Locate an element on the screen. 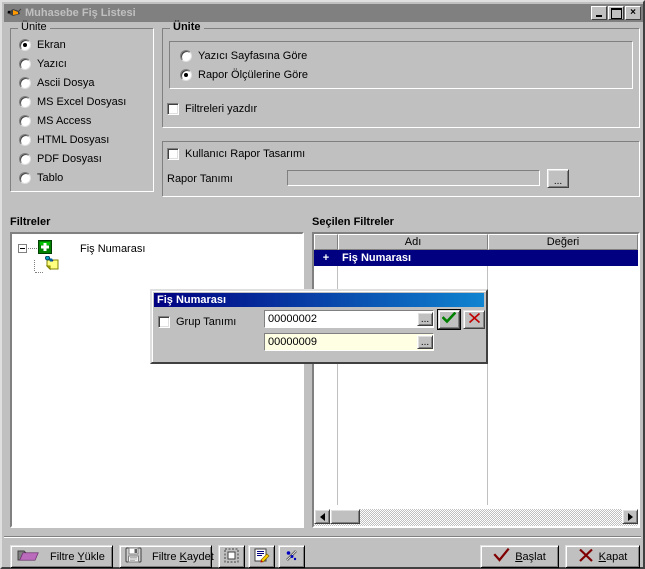 Image resolution: width=645 pixels, height=569 pixels. dialog-titlebar: Fiş Numarası is located at coordinates (319, 300).